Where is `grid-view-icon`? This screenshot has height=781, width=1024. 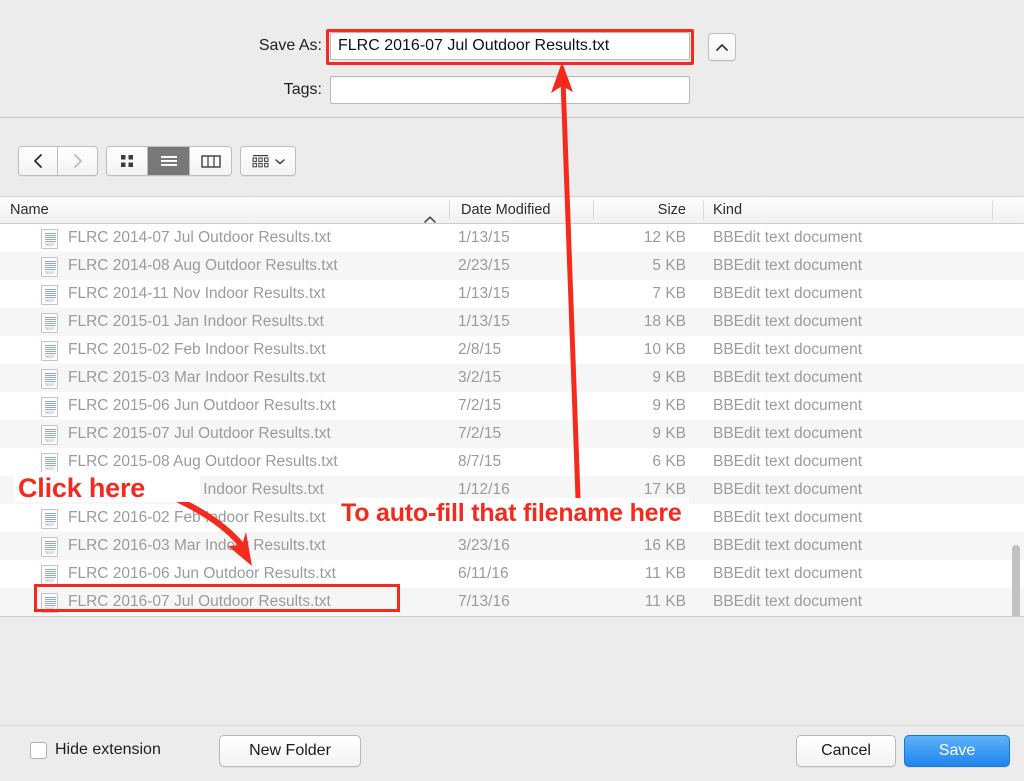 grid-view-icon is located at coordinates (127, 161).